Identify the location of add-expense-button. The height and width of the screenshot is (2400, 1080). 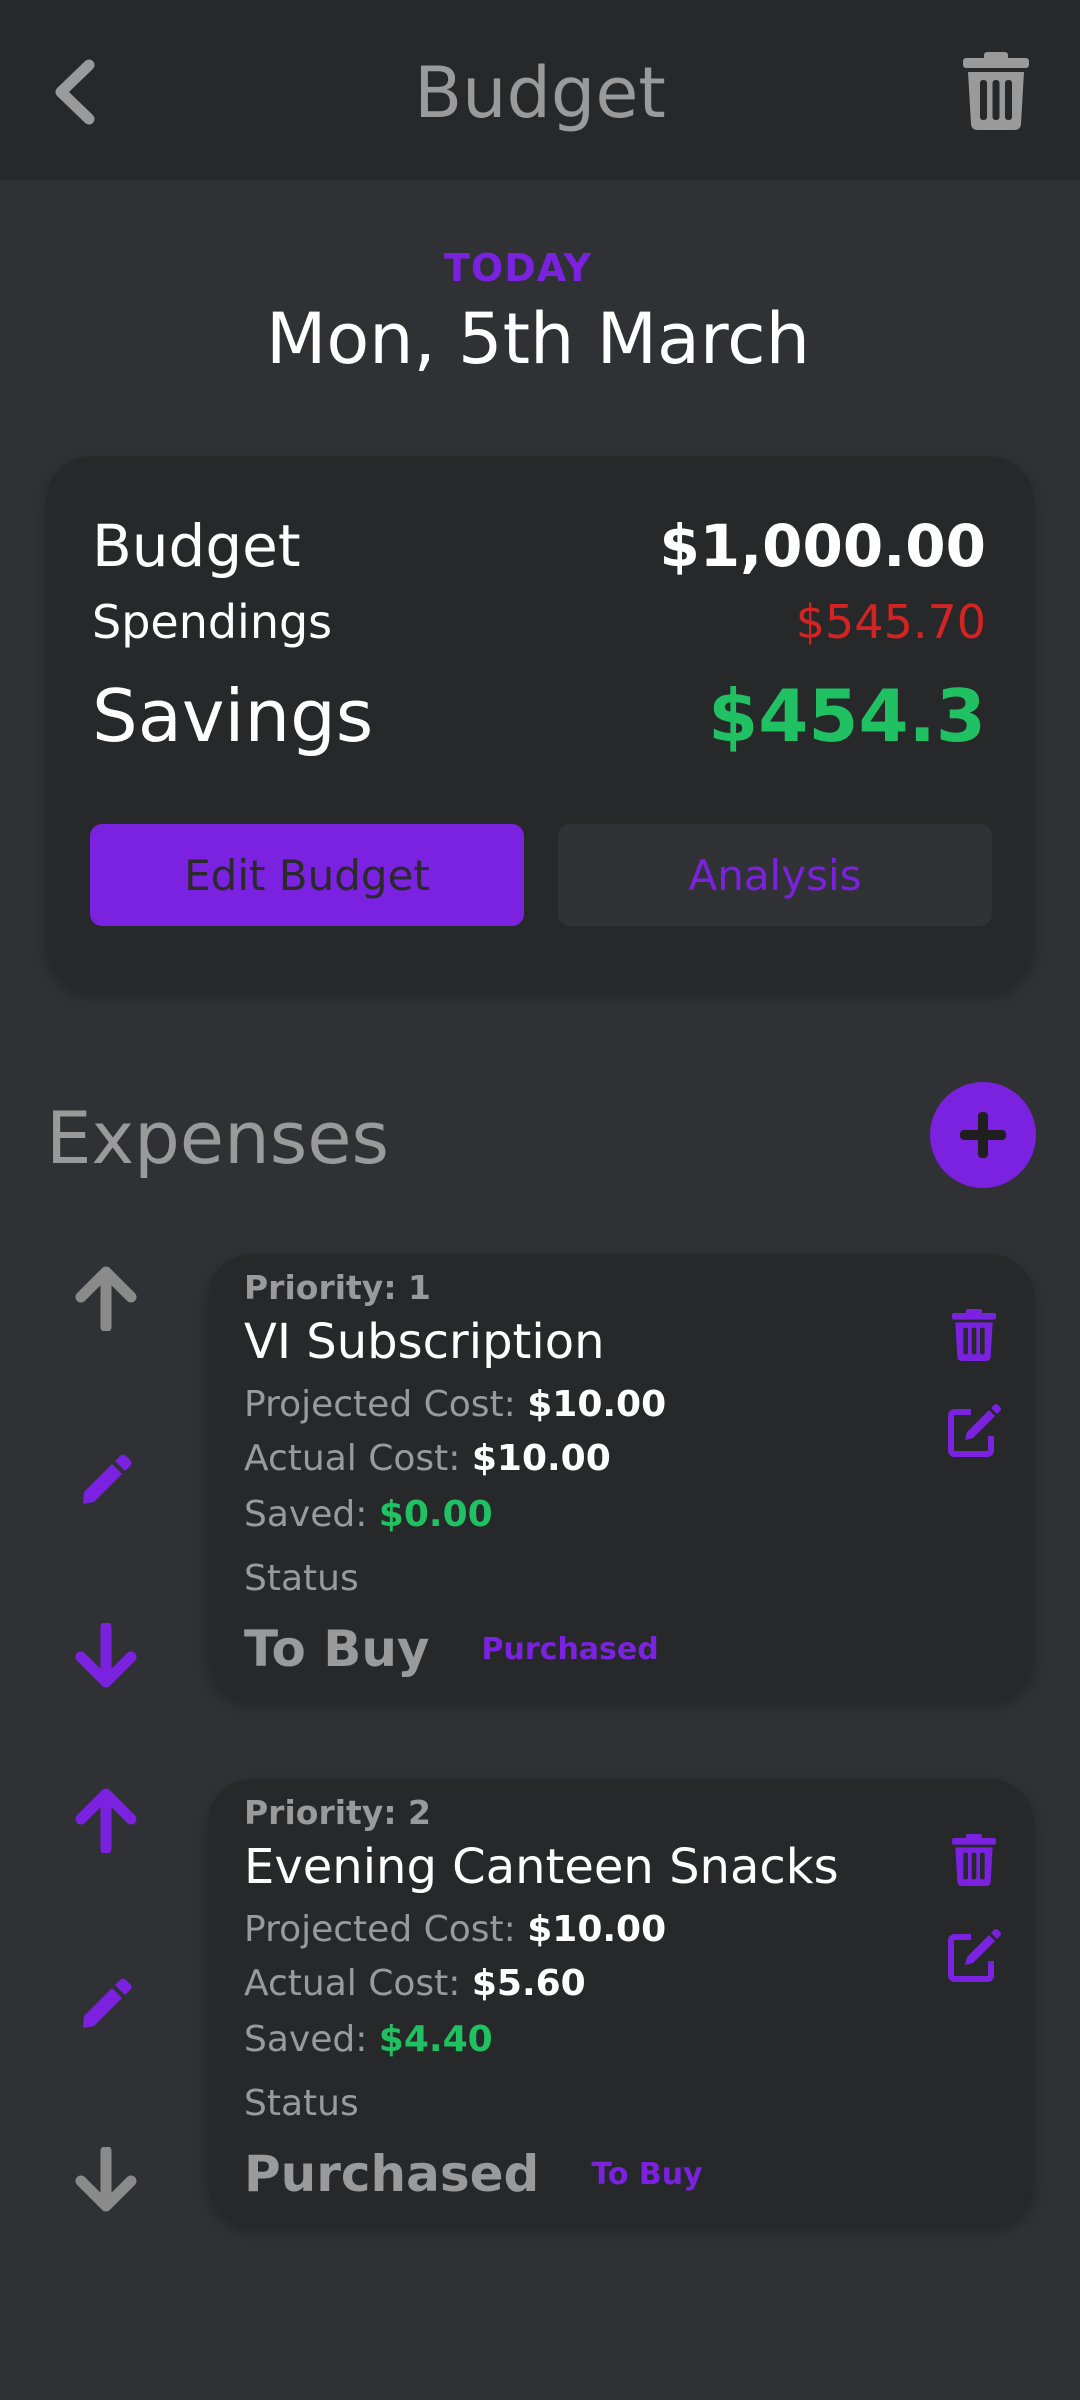
(983, 1135).